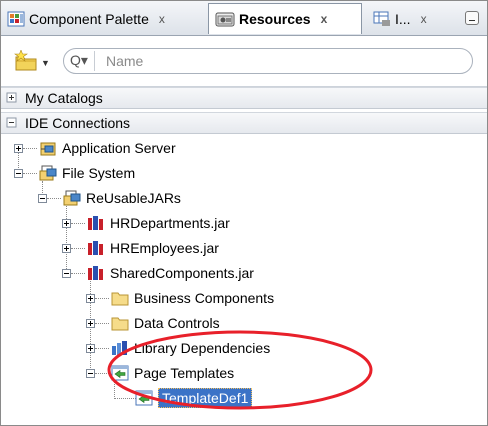  Describe the element at coordinates (16, 18) in the screenshot. I see `component-palette-icon` at that location.